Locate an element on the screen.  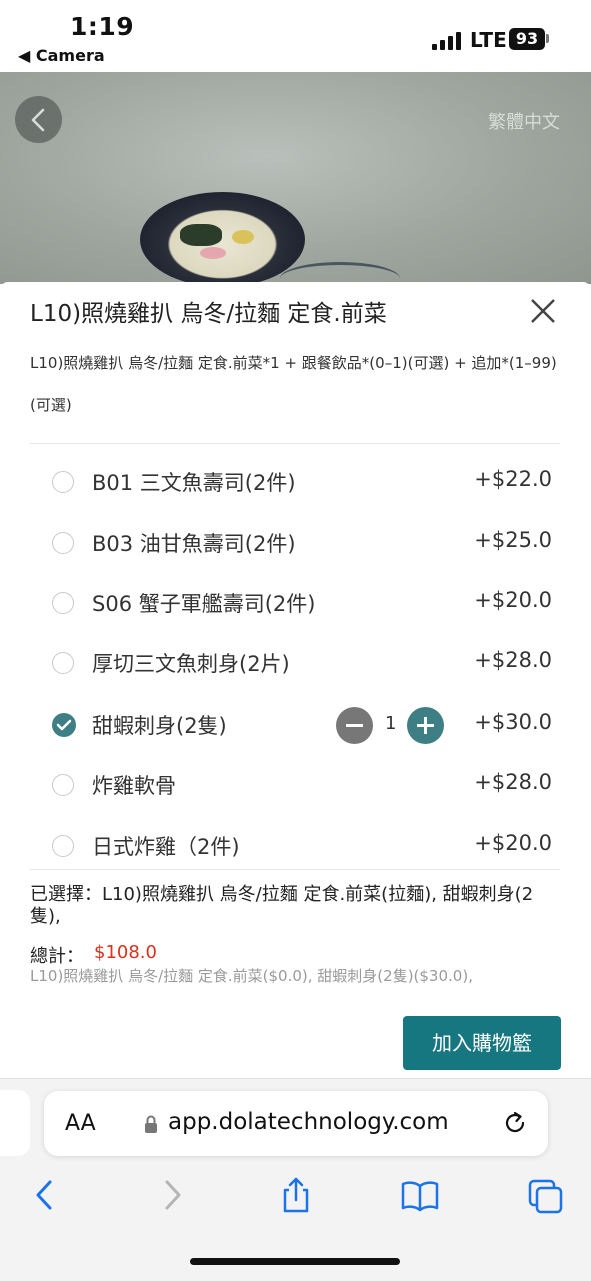
option-row: 日式炸雞（2件) +$20.0 is located at coordinates (295, 847).